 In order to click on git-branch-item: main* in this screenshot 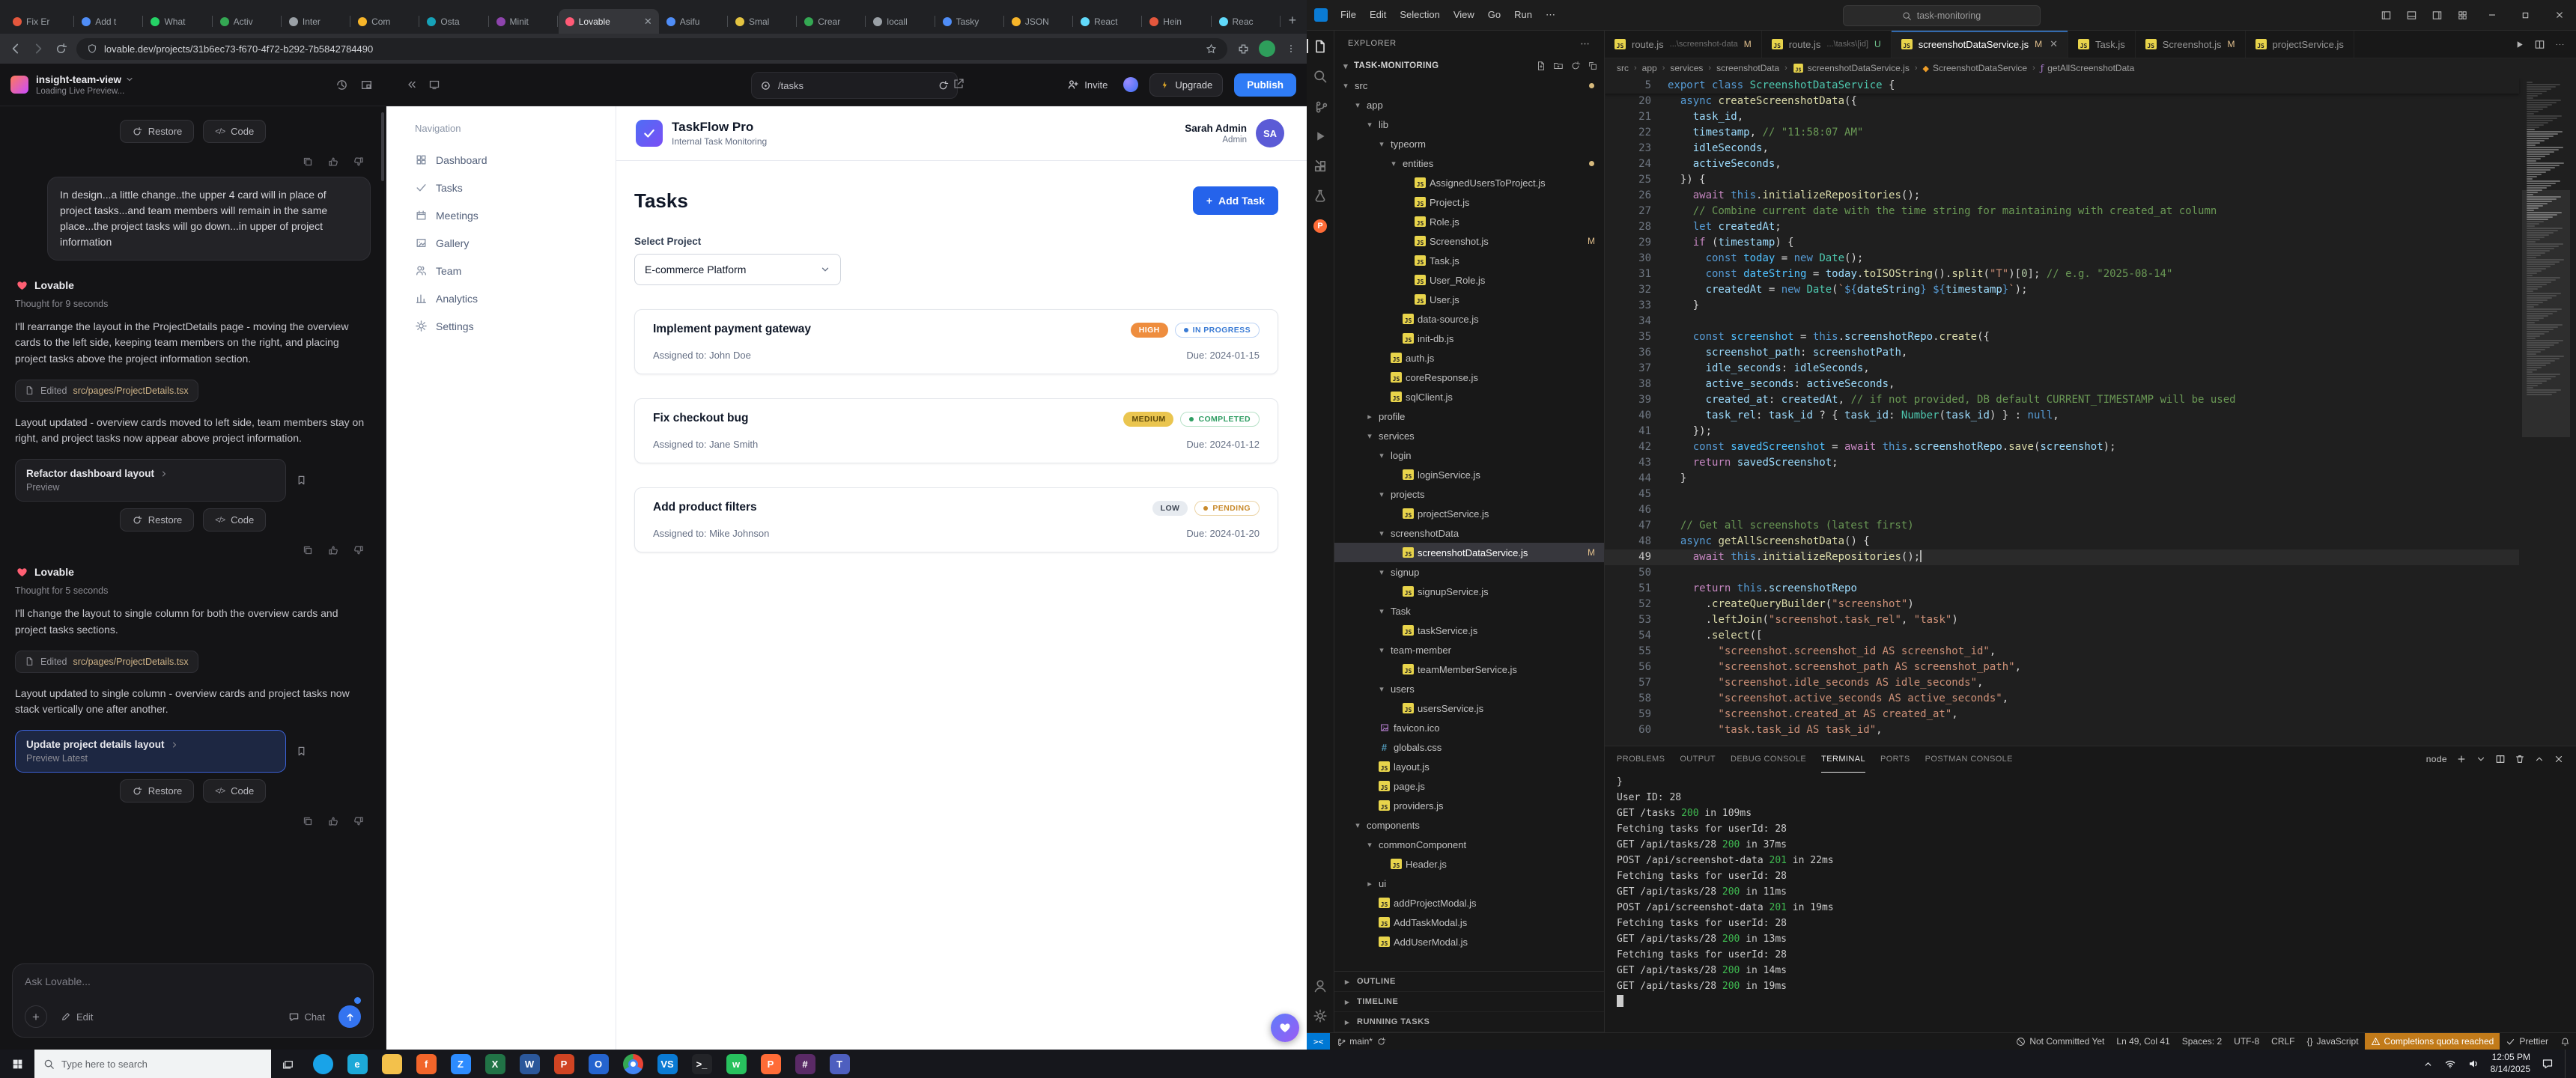, I will do `click(1361, 1041)`.